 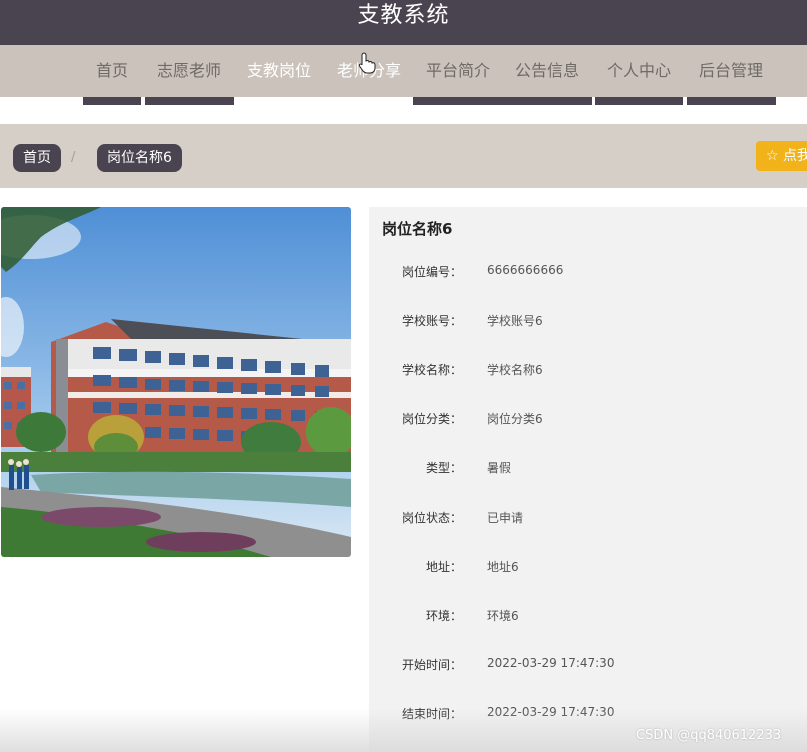 What do you see at coordinates (431, 321) in the screenshot?
I see `field-label-school-account: 学校账号：` at bounding box center [431, 321].